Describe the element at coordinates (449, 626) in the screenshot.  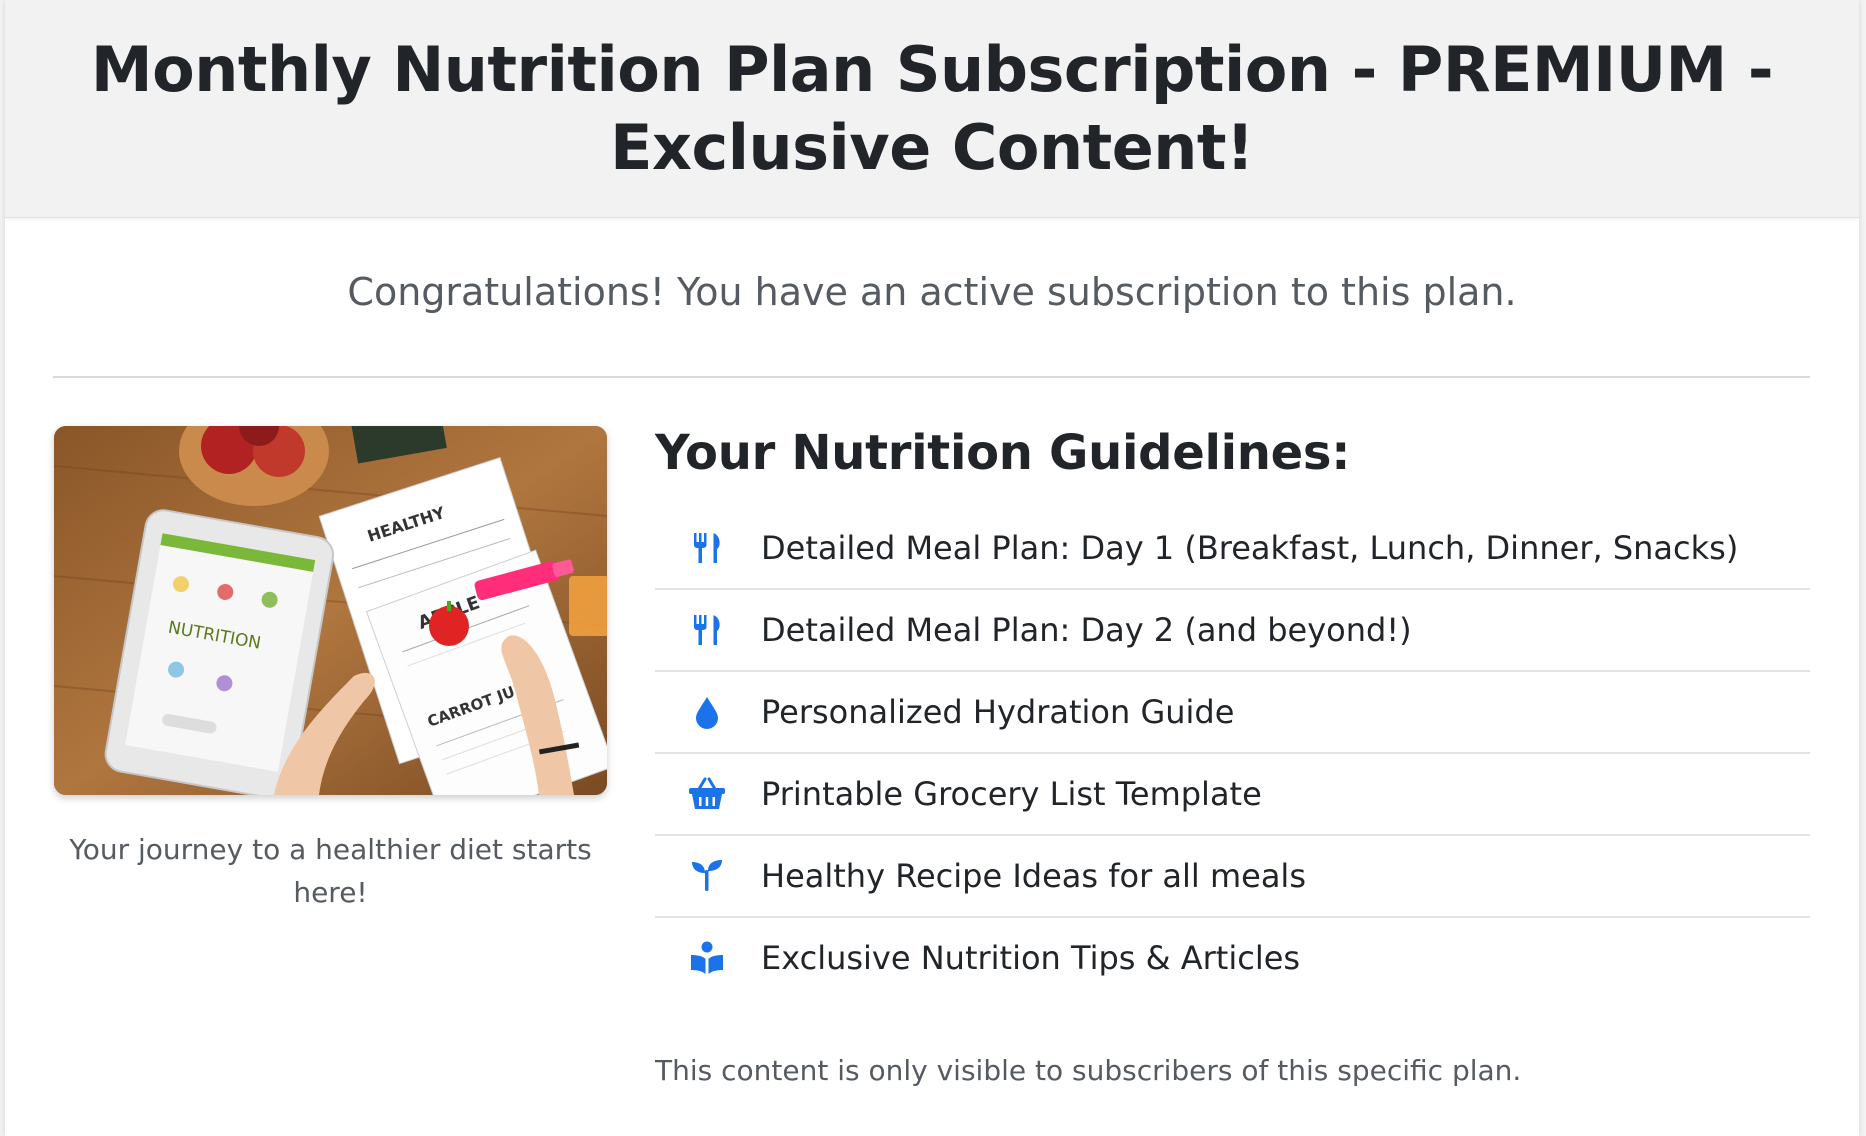
I see `apple-drawing` at that location.